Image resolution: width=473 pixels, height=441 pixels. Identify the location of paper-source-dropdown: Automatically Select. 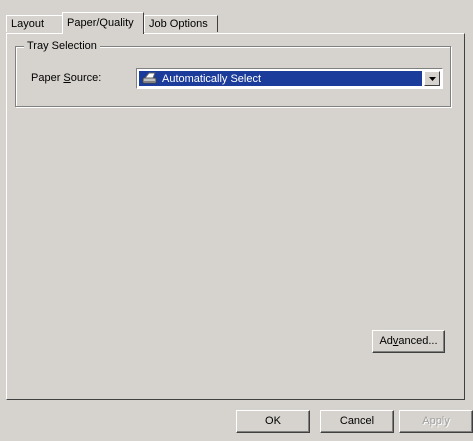
(289, 78).